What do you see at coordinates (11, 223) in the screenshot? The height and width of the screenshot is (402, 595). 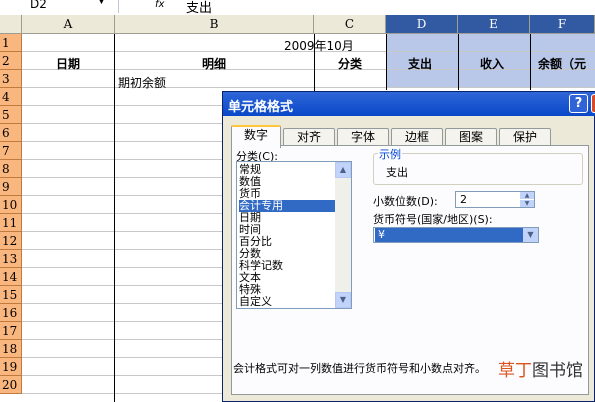 I see `row-header: 11` at bounding box center [11, 223].